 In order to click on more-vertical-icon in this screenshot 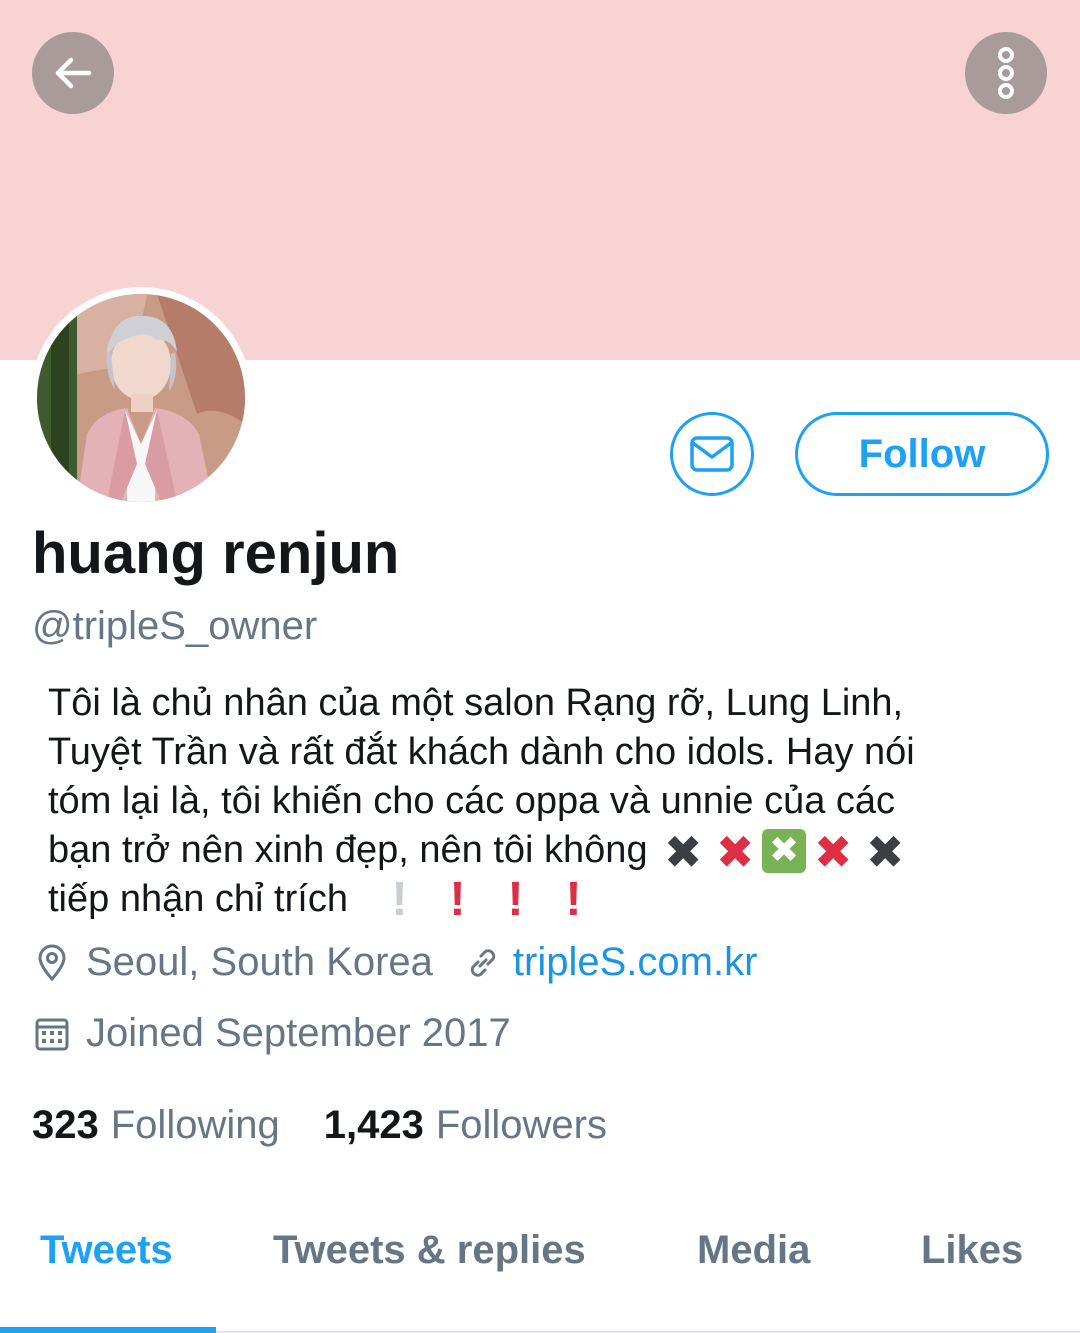, I will do `click(1006, 73)`.